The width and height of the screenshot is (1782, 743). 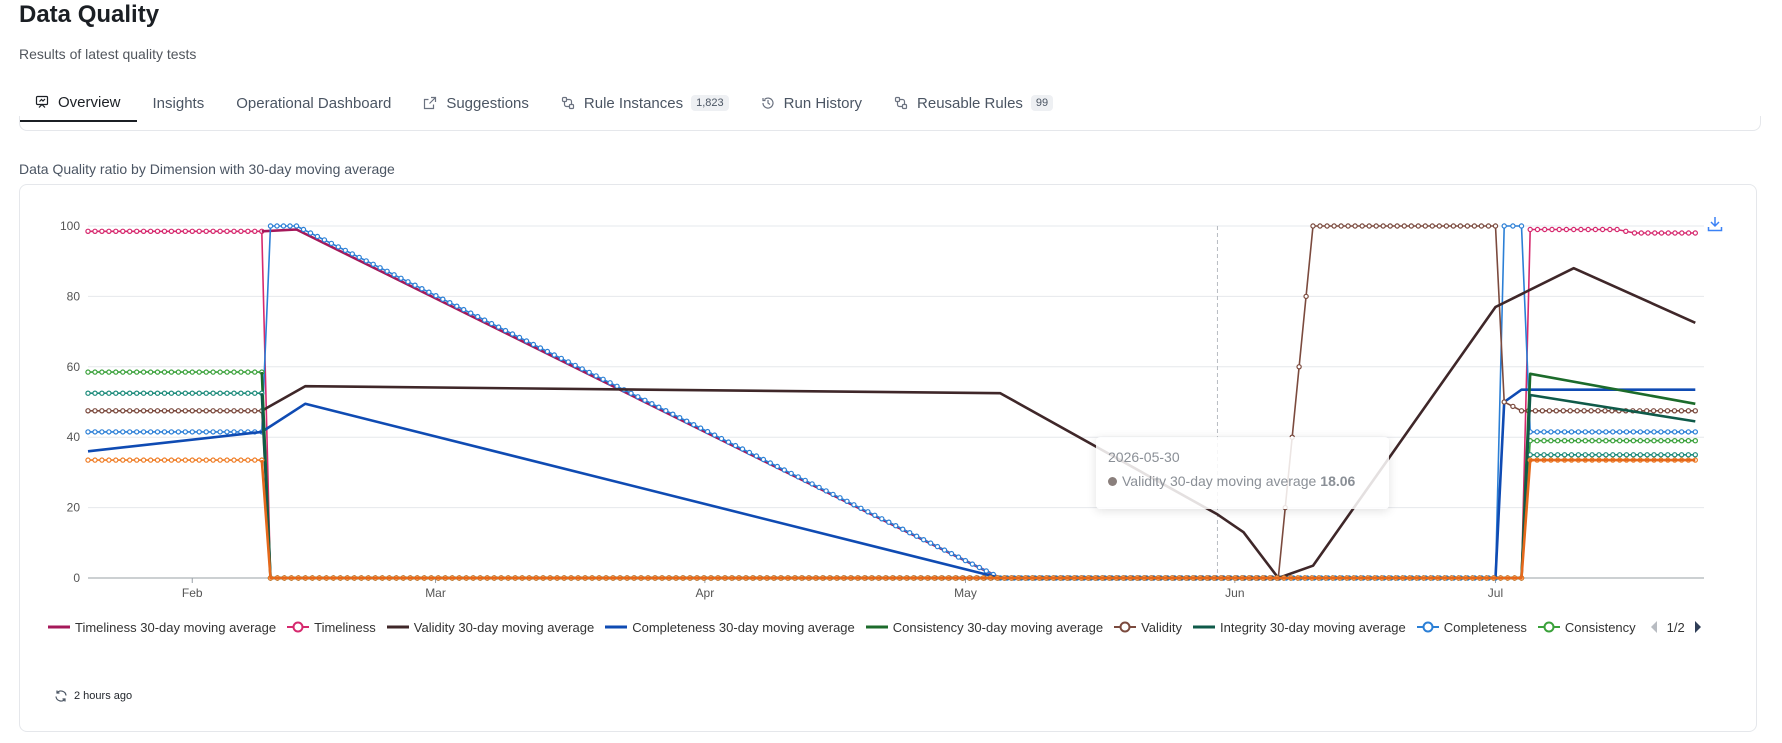 I want to click on legend-item: Completeness, so click(x=1471, y=627).